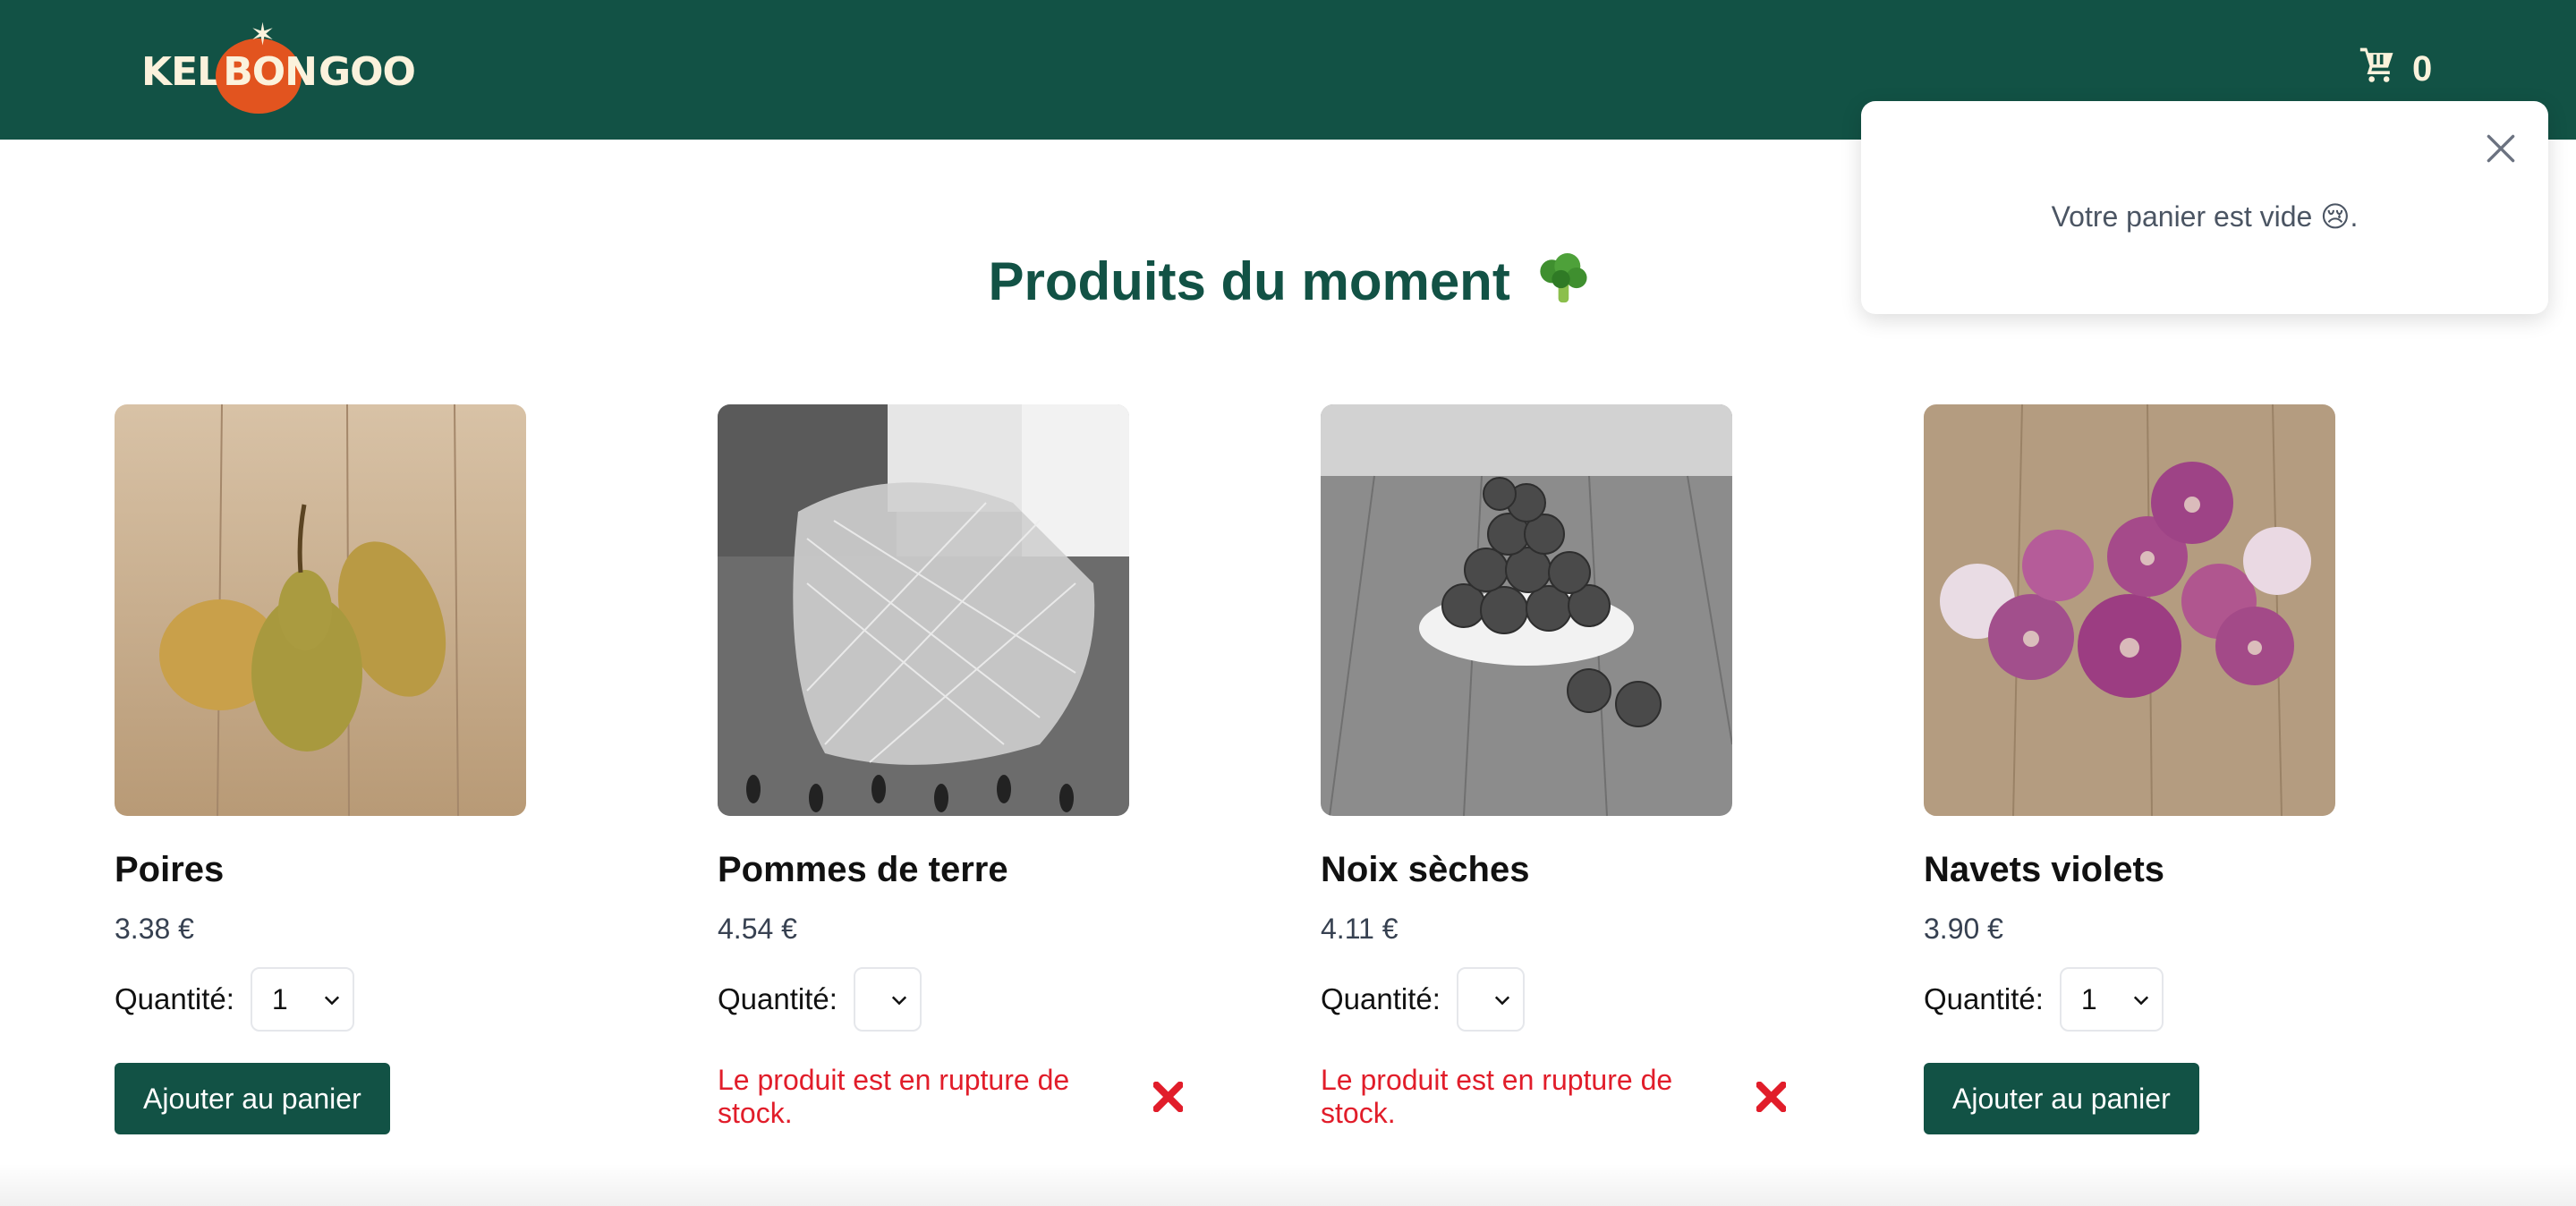 The width and height of the screenshot is (2576, 1206). I want to click on kelbongoo-logo: KEL ✶ BON GOO, so click(278, 66).